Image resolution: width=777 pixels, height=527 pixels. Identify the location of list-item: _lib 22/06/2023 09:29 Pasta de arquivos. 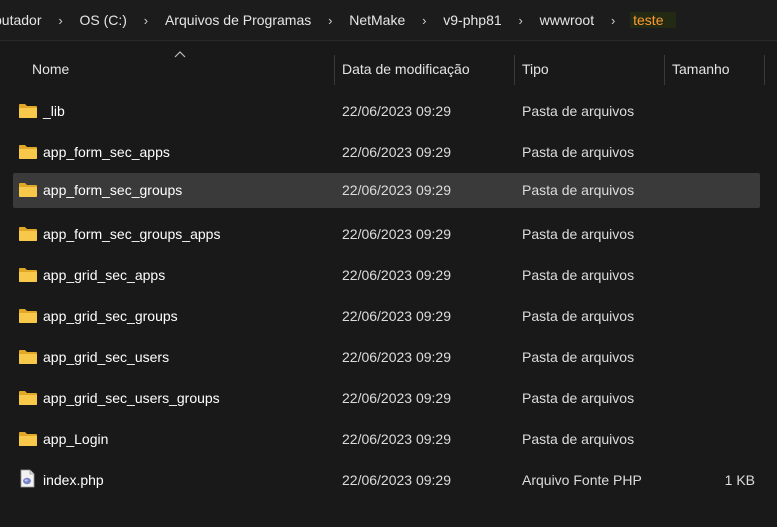
(388, 111).